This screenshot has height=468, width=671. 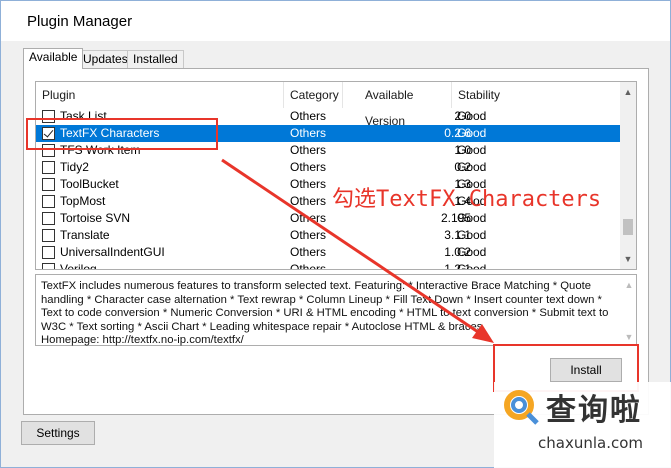 I want to click on watermark-en: chaxunla.com, so click(x=590, y=443).